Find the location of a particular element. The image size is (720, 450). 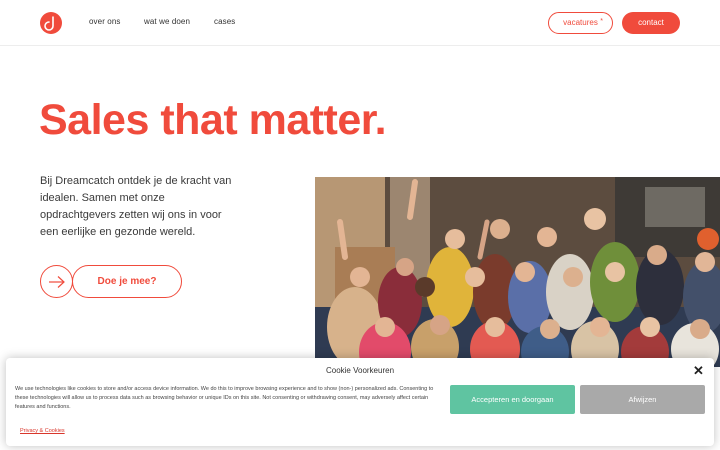

vacatures-star: * is located at coordinates (601, 21).